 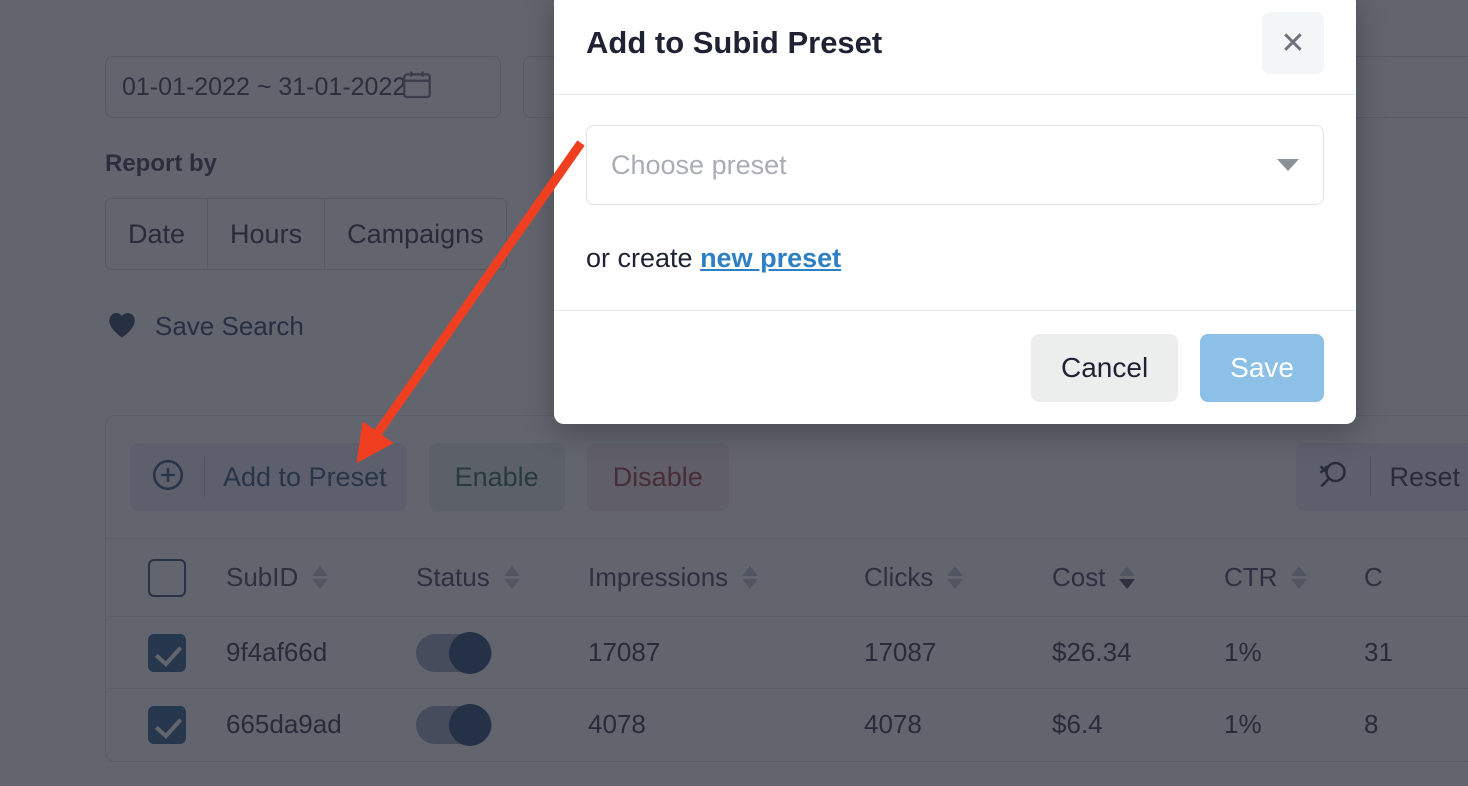 I want to click on new-preset-link: new preset, so click(x=770, y=258).